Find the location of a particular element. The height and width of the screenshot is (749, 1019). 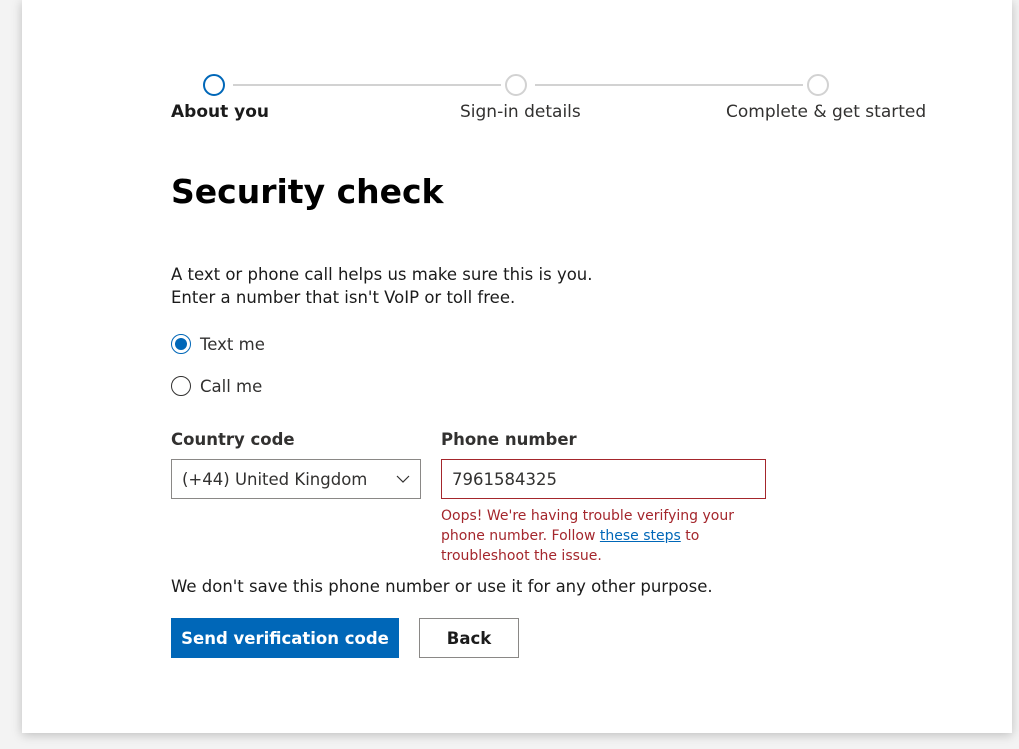

country-code-value: (+44) United Kingdom is located at coordinates (275, 479).